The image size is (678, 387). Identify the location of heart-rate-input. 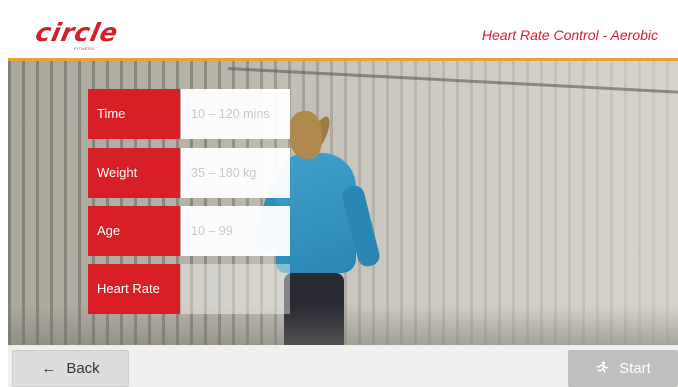
(235, 289).